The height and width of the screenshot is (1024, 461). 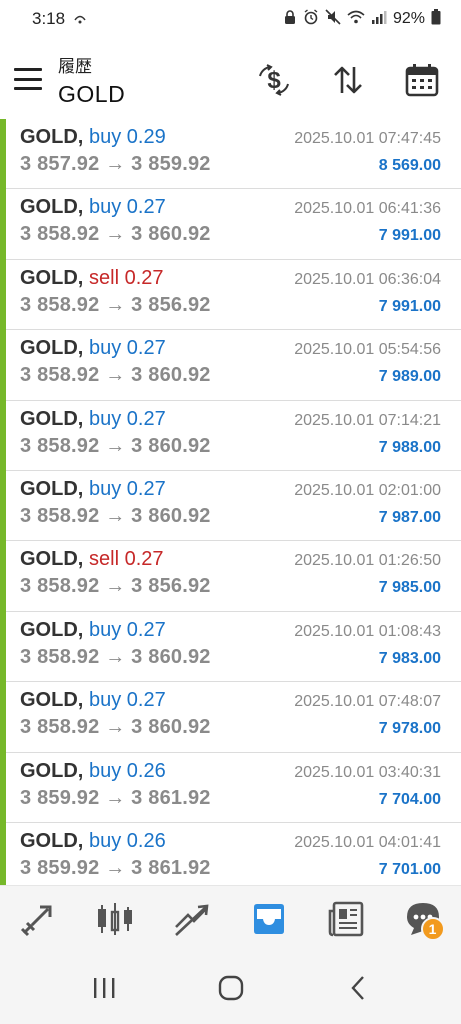 I want to click on trade-time: 2025.10.01 05:54:56, so click(x=367, y=350).